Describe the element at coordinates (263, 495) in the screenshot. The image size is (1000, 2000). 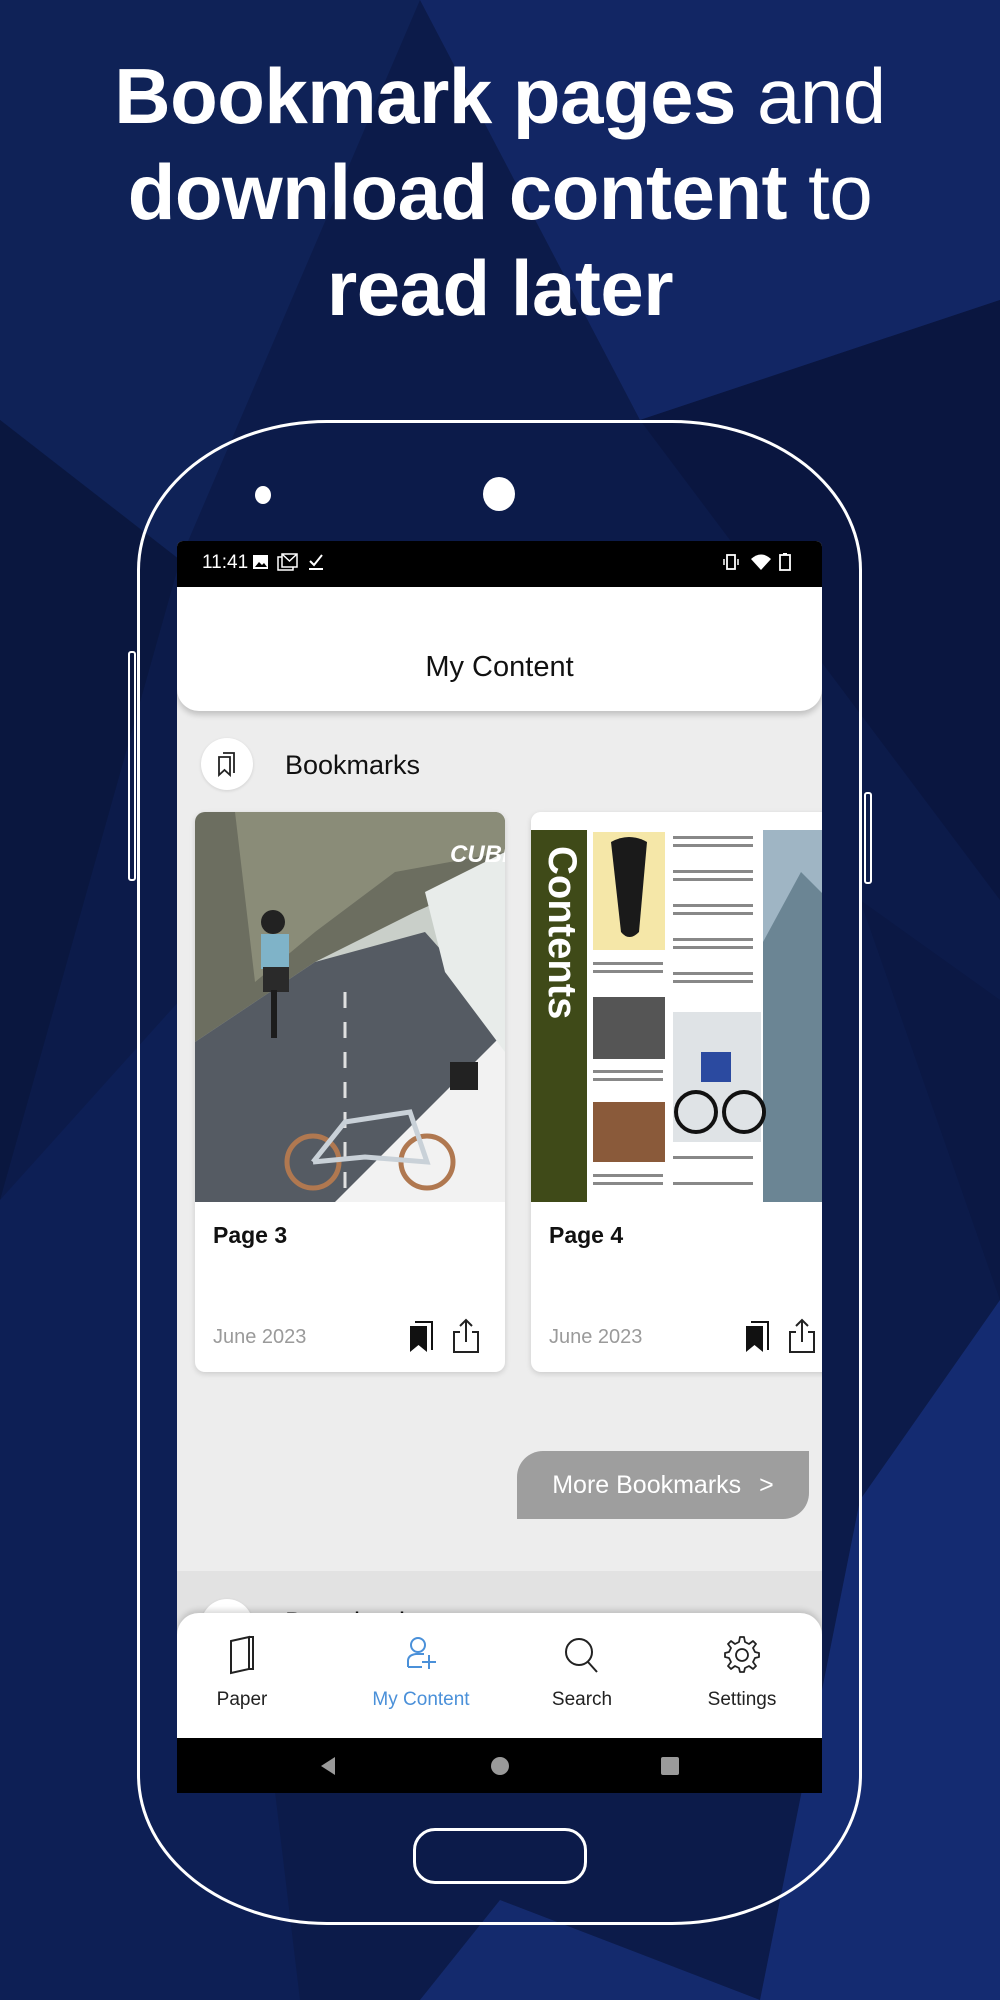
I see `phone-sensor` at that location.